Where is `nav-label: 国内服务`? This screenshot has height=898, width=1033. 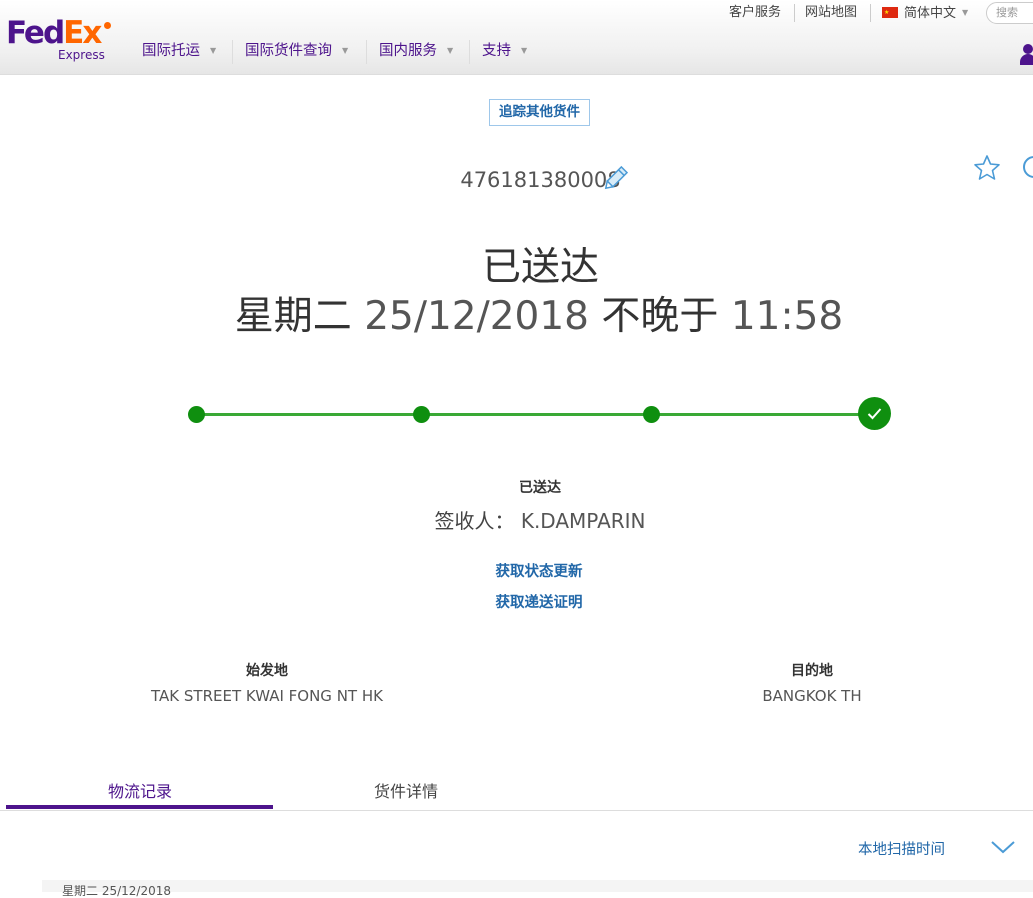
nav-label: 国内服务 is located at coordinates (408, 51).